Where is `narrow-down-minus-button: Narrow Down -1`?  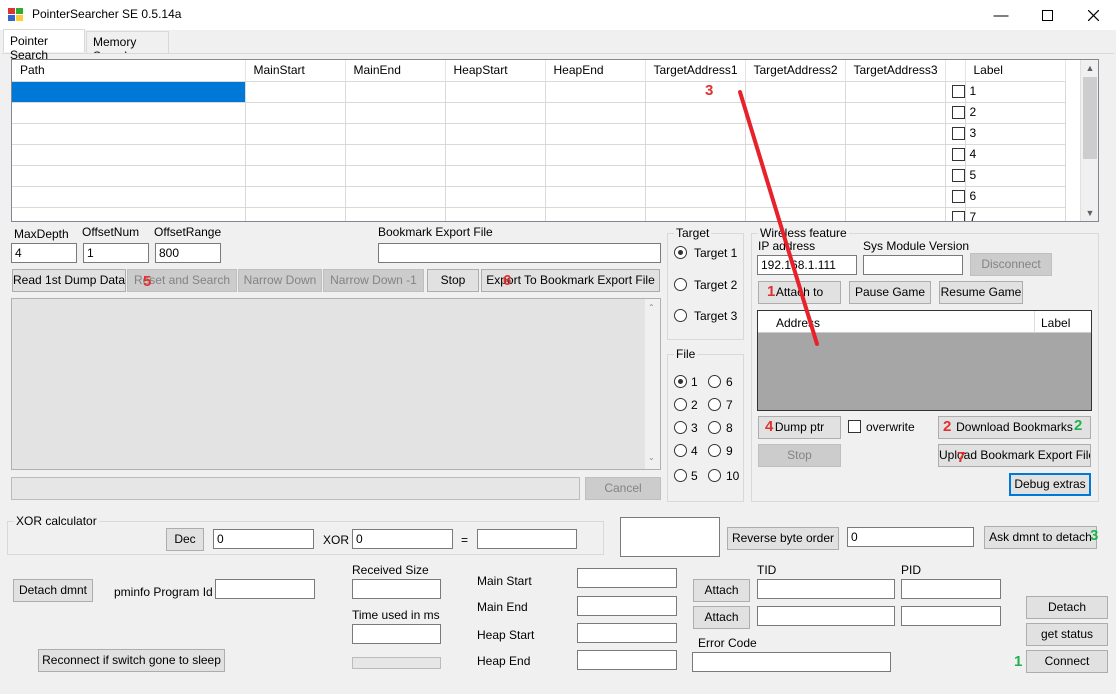 narrow-down-minus-button: Narrow Down -1 is located at coordinates (373, 280).